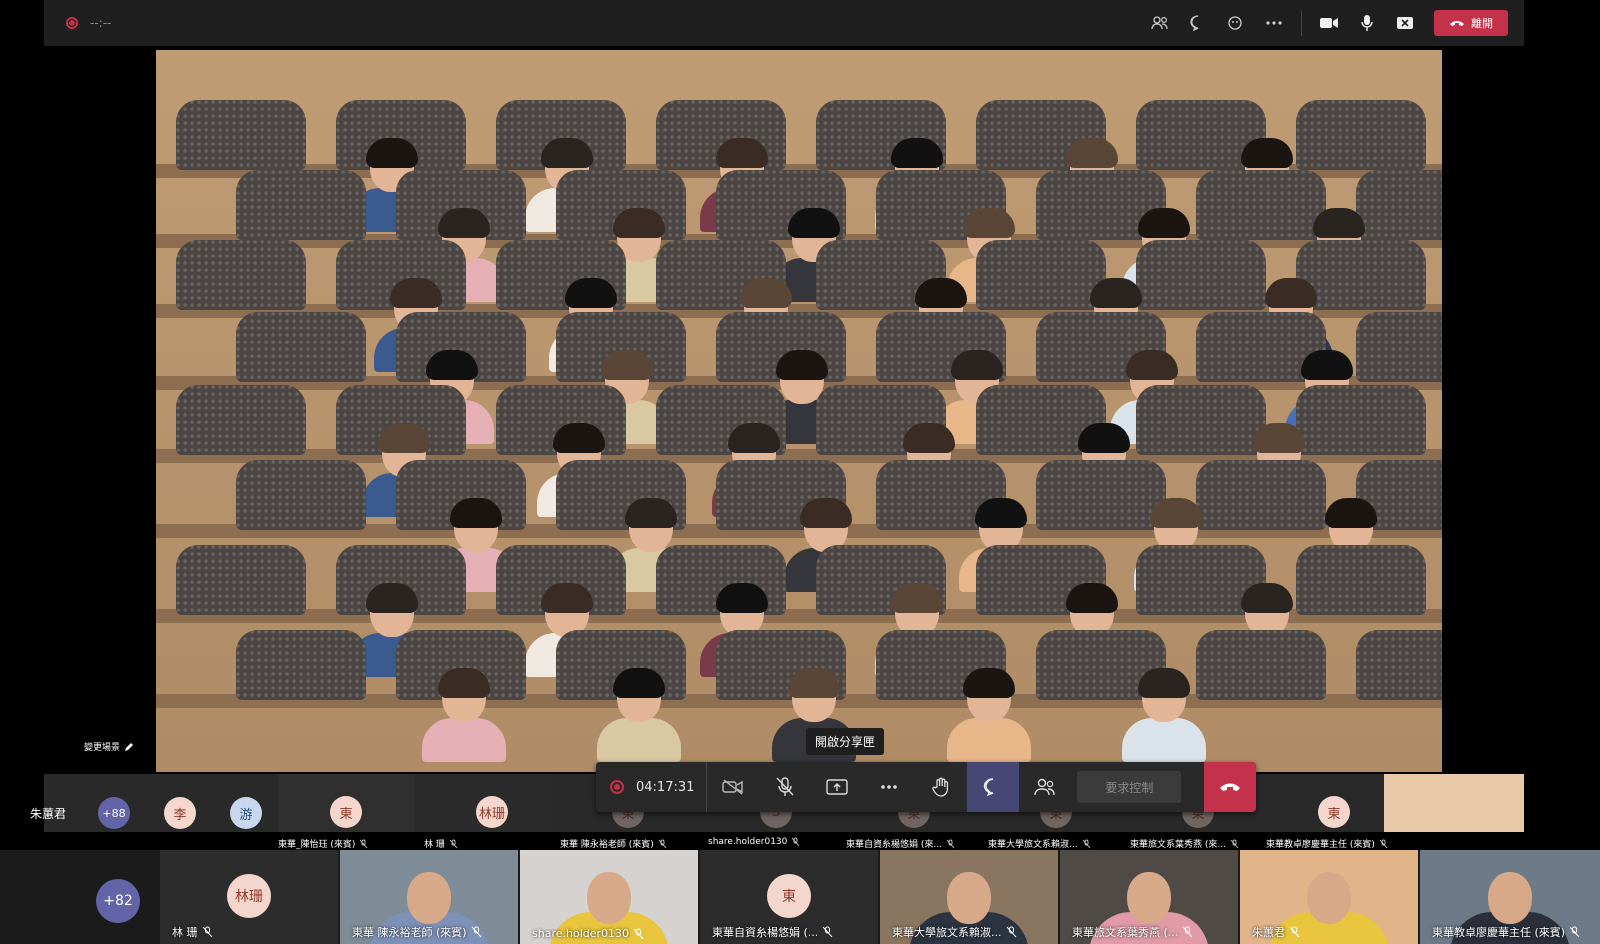 The image size is (1600, 944). I want to click on share-tray-tooltip: 開啟分享匣, so click(845, 741).